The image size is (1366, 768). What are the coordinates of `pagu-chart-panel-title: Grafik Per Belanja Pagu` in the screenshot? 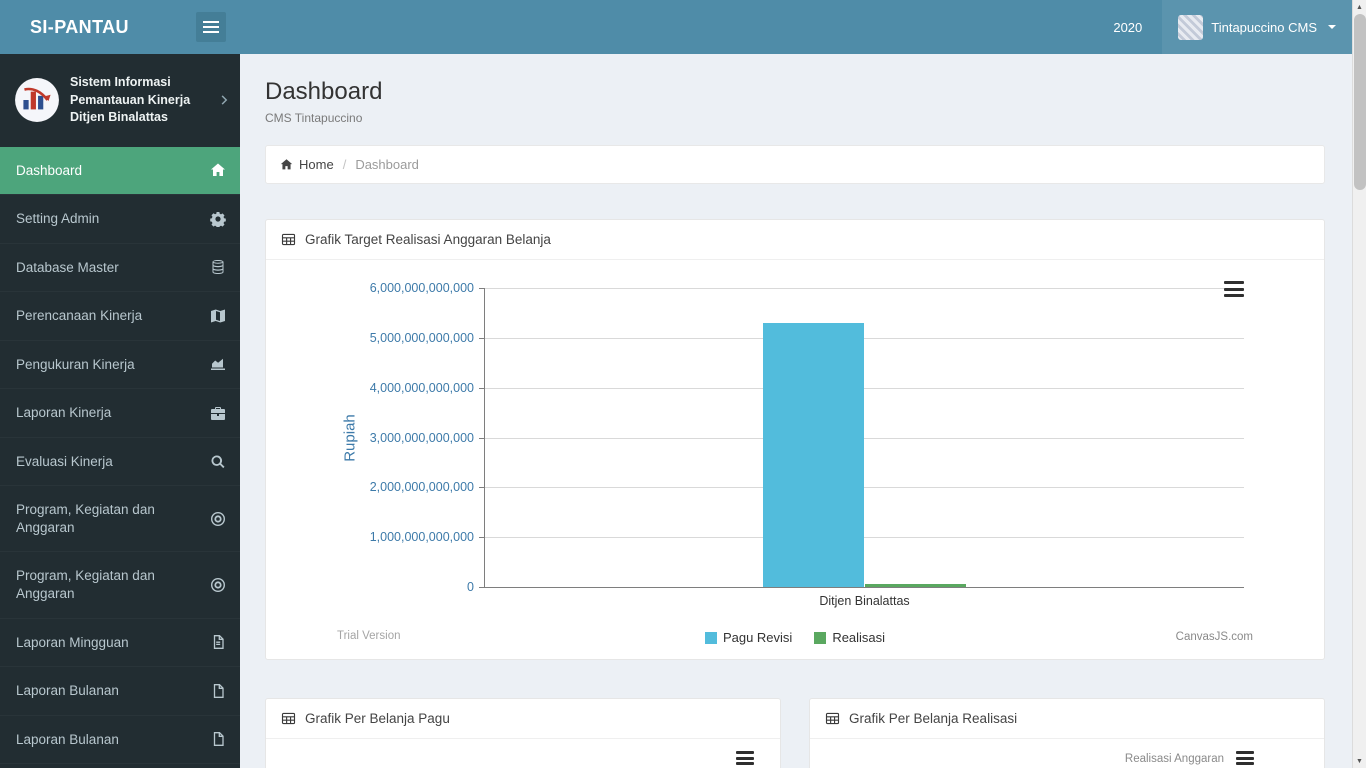 It's located at (377, 718).